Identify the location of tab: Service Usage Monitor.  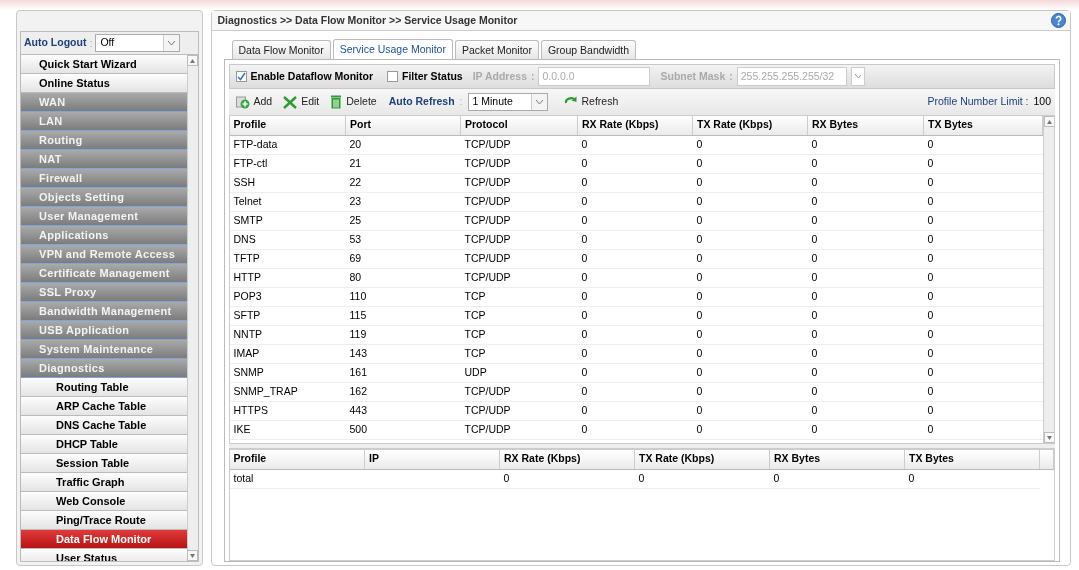
(392, 49).